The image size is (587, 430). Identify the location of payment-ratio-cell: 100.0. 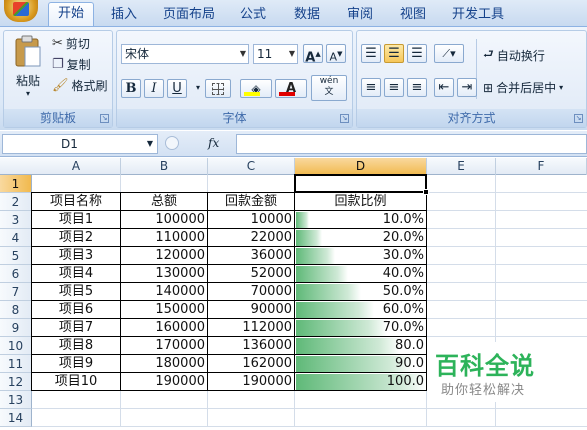
(360, 382).